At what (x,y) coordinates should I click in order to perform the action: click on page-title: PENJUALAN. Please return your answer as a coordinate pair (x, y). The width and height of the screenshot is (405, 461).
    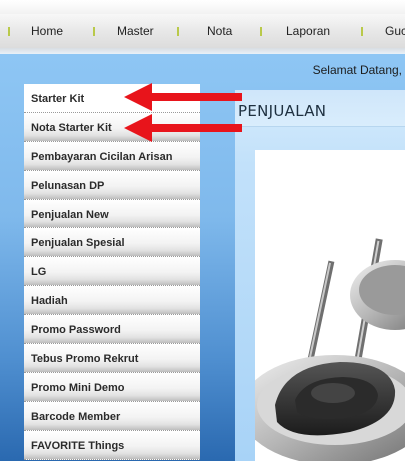
    Looking at the image, I should click on (282, 111).